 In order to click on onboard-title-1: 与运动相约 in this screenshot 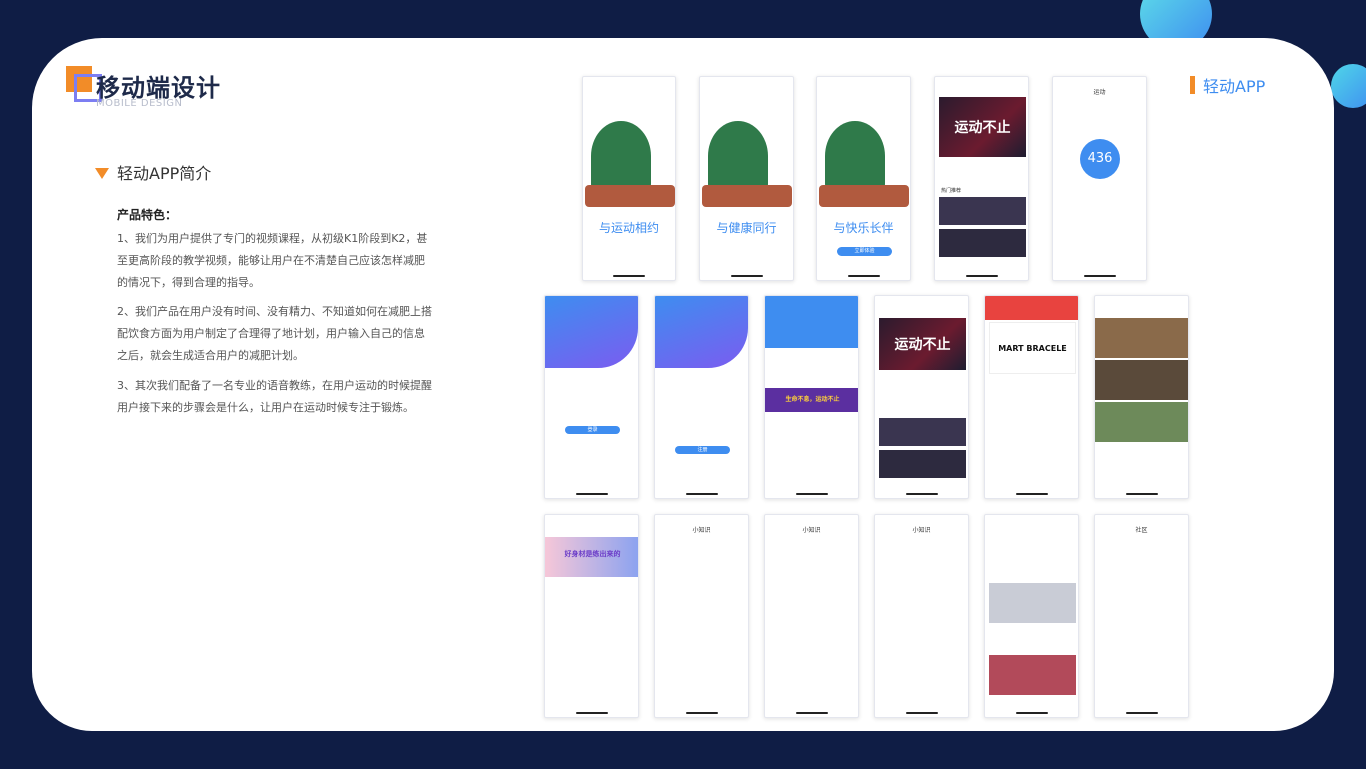, I will do `click(628, 228)`.